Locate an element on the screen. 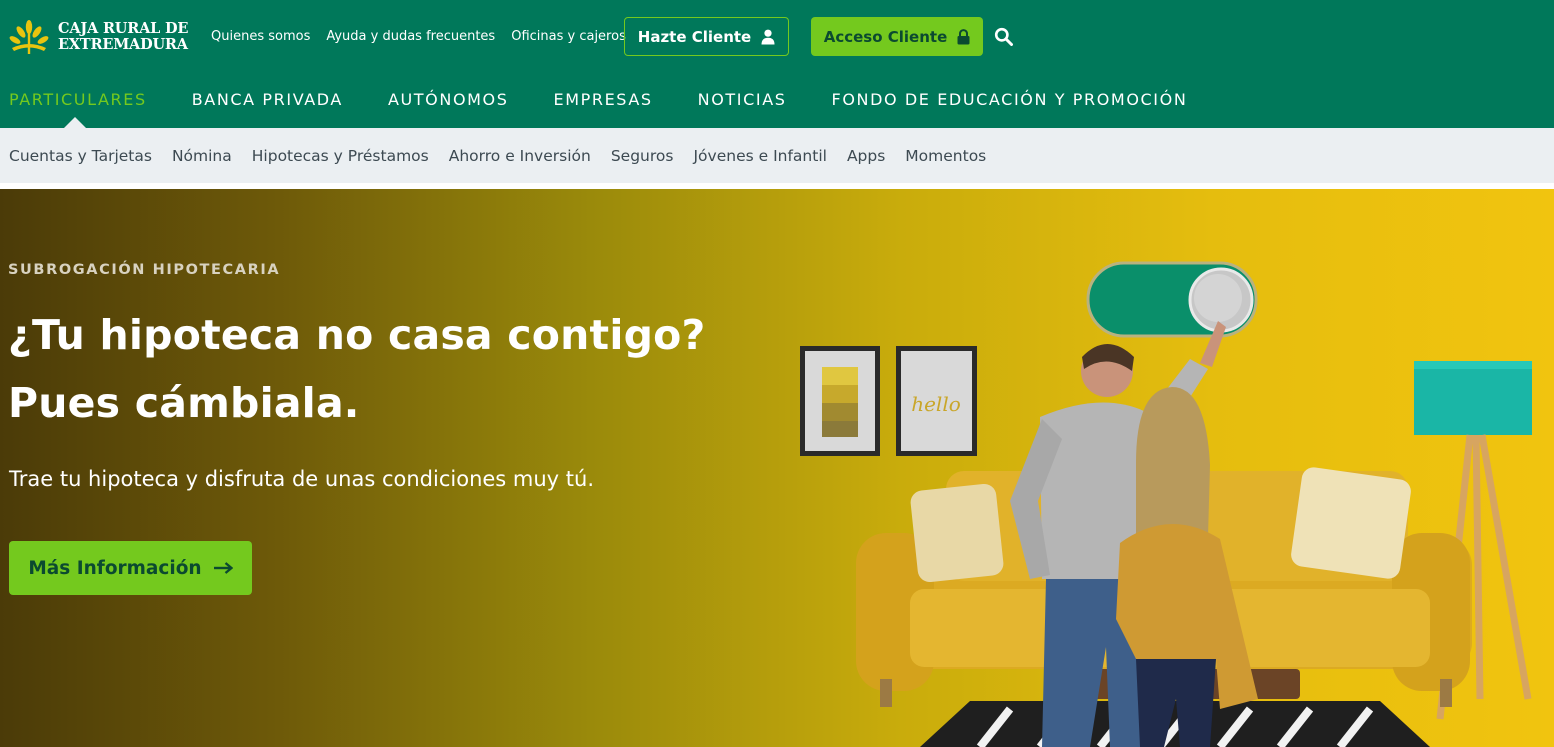 The height and width of the screenshot is (747, 1554). sub-nav-nomina: Nómina is located at coordinates (202, 156).